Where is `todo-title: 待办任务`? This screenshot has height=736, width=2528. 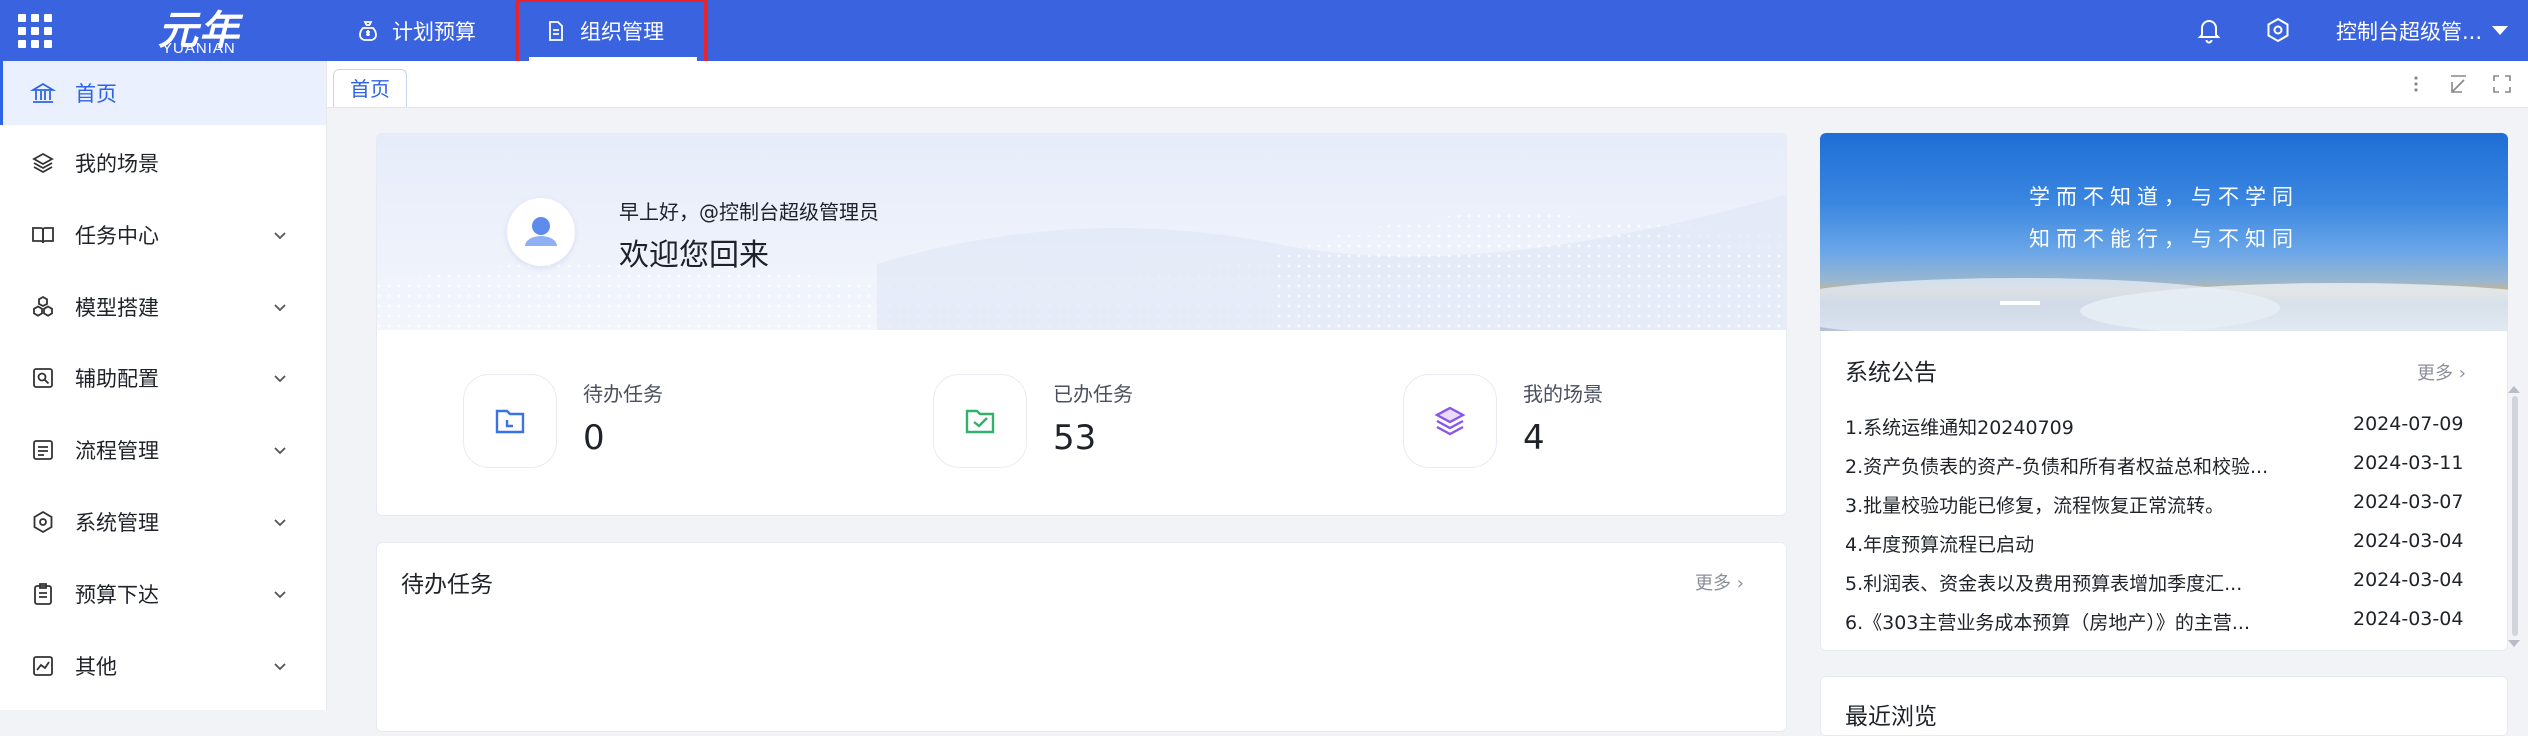 todo-title: 待办任务 is located at coordinates (447, 585).